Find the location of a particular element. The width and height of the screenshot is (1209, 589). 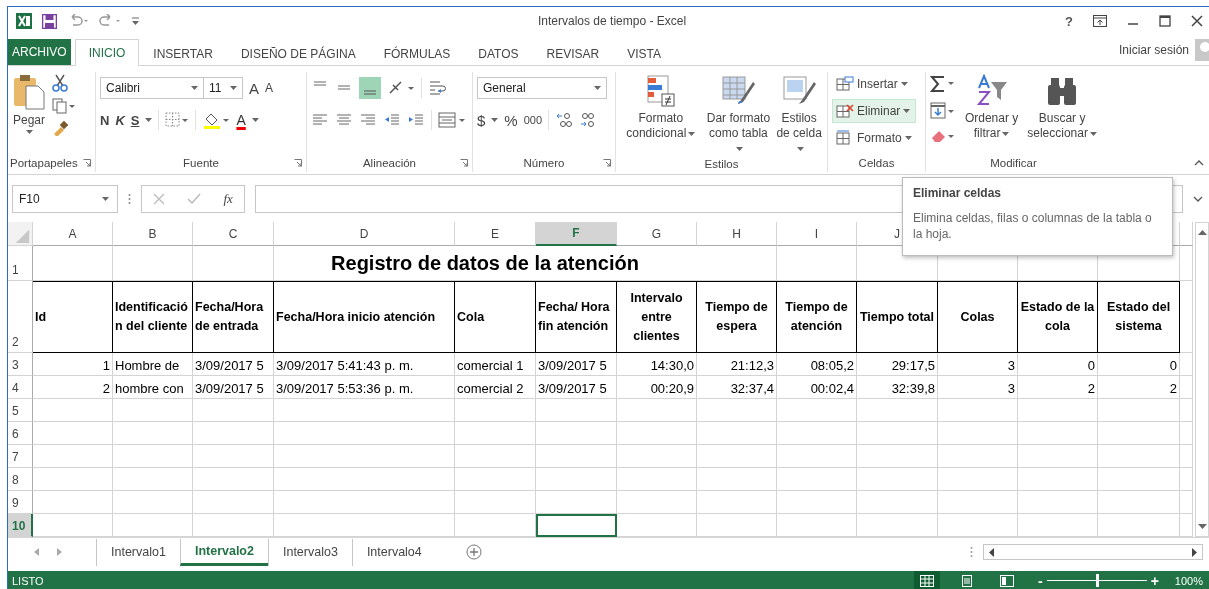

increase-decimal-icon is located at coordinates (564, 120).